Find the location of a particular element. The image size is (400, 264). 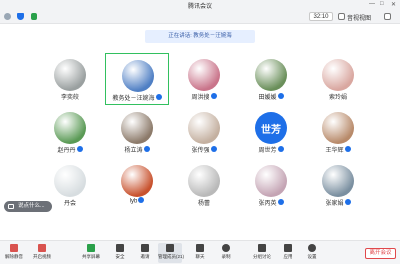

toolbar-button-record: 录制 is located at coordinates (226, 253).